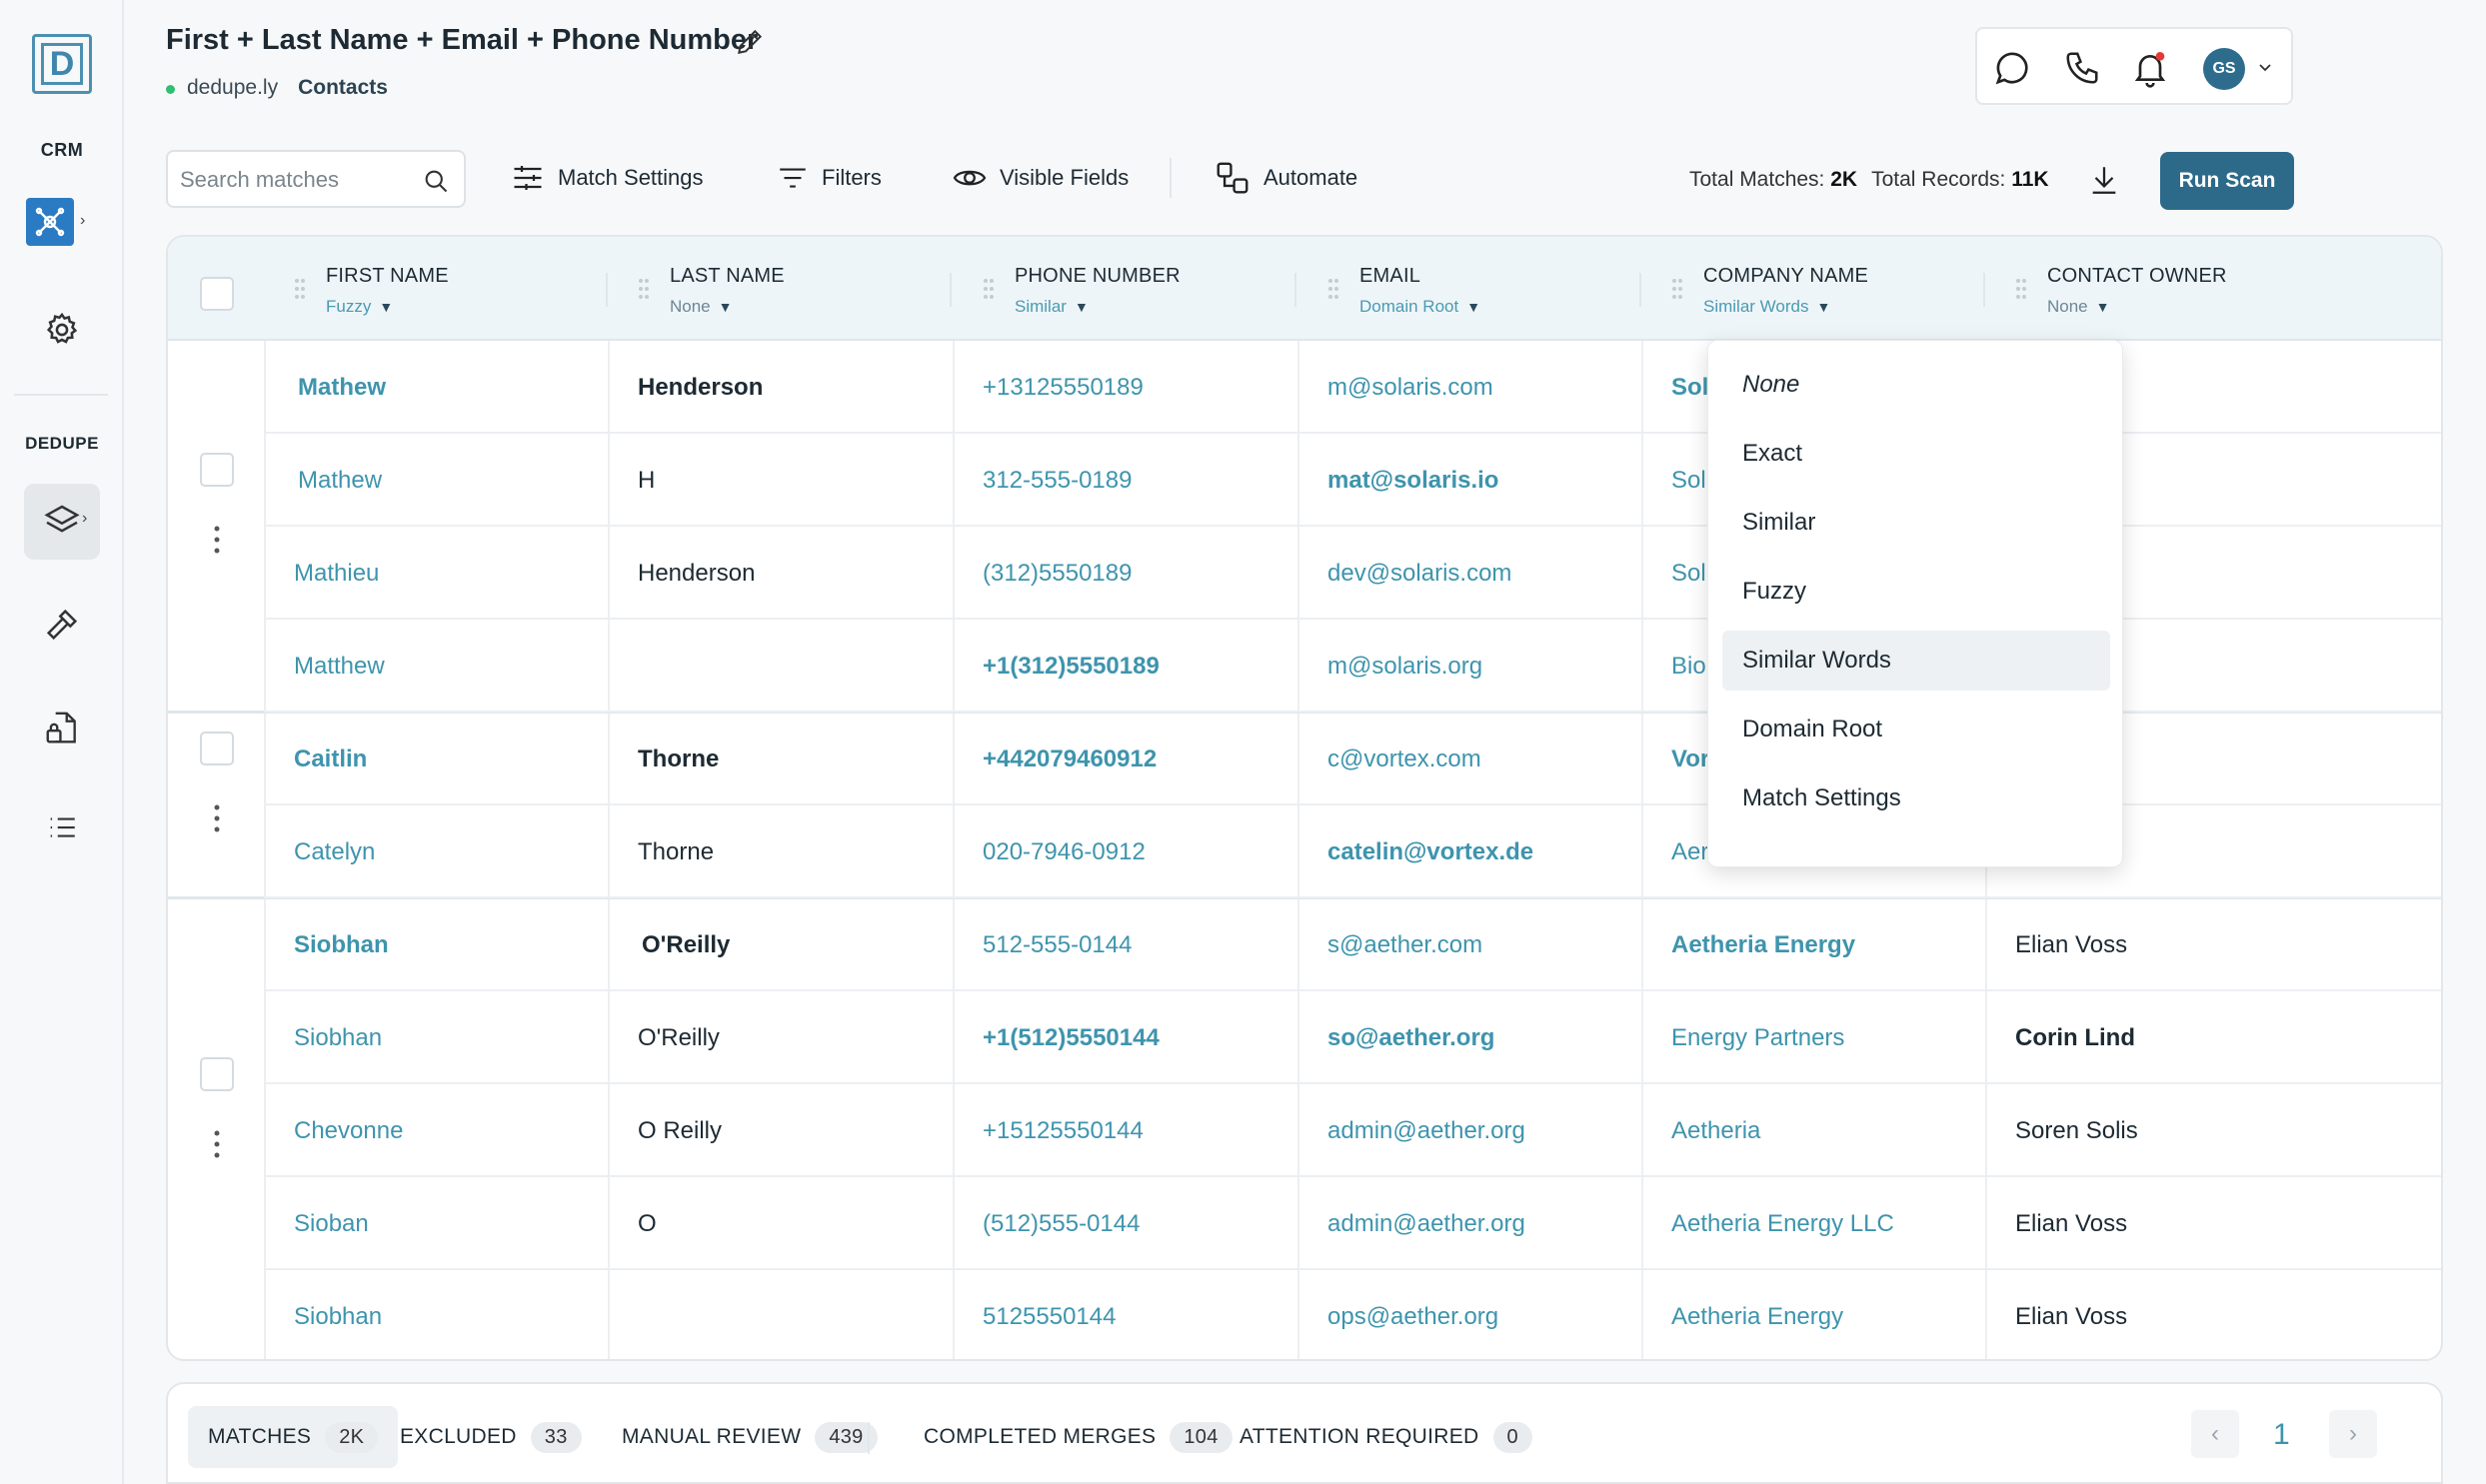 This screenshot has height=1484, width=2486. Describe the element at coordinates (295, 180) in the screenshot. I see `search-input` at that location.